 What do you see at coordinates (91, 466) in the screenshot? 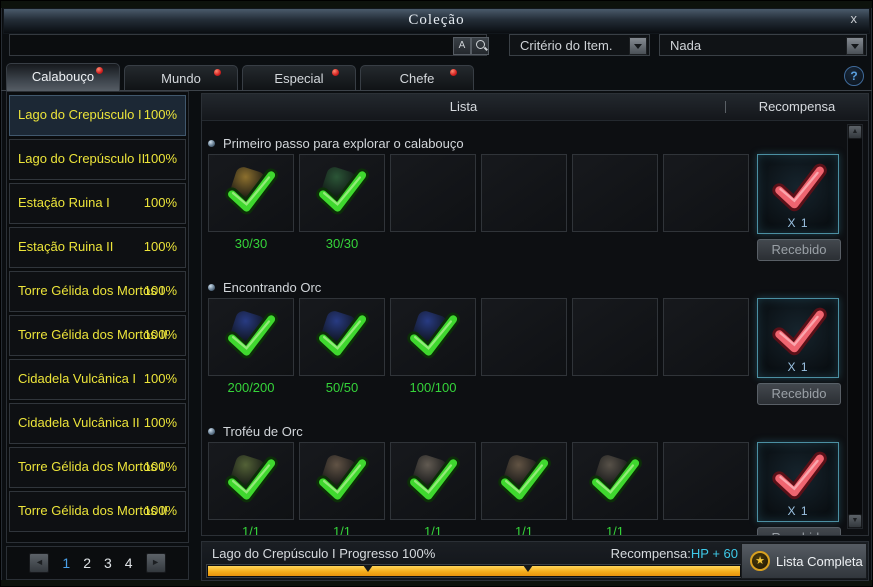
I see `dungeon-name: Torre Gélida dos Mortos I` at bounding box center [91, 466].